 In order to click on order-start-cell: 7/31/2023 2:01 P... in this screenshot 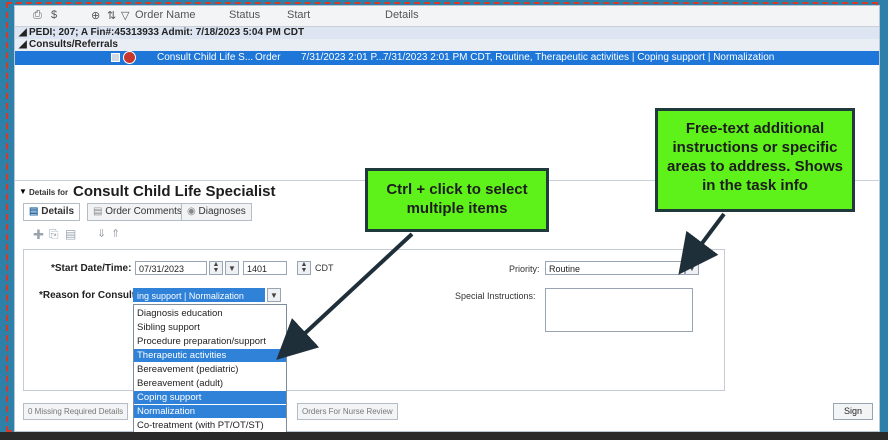, I will do `click(343, 57)`.